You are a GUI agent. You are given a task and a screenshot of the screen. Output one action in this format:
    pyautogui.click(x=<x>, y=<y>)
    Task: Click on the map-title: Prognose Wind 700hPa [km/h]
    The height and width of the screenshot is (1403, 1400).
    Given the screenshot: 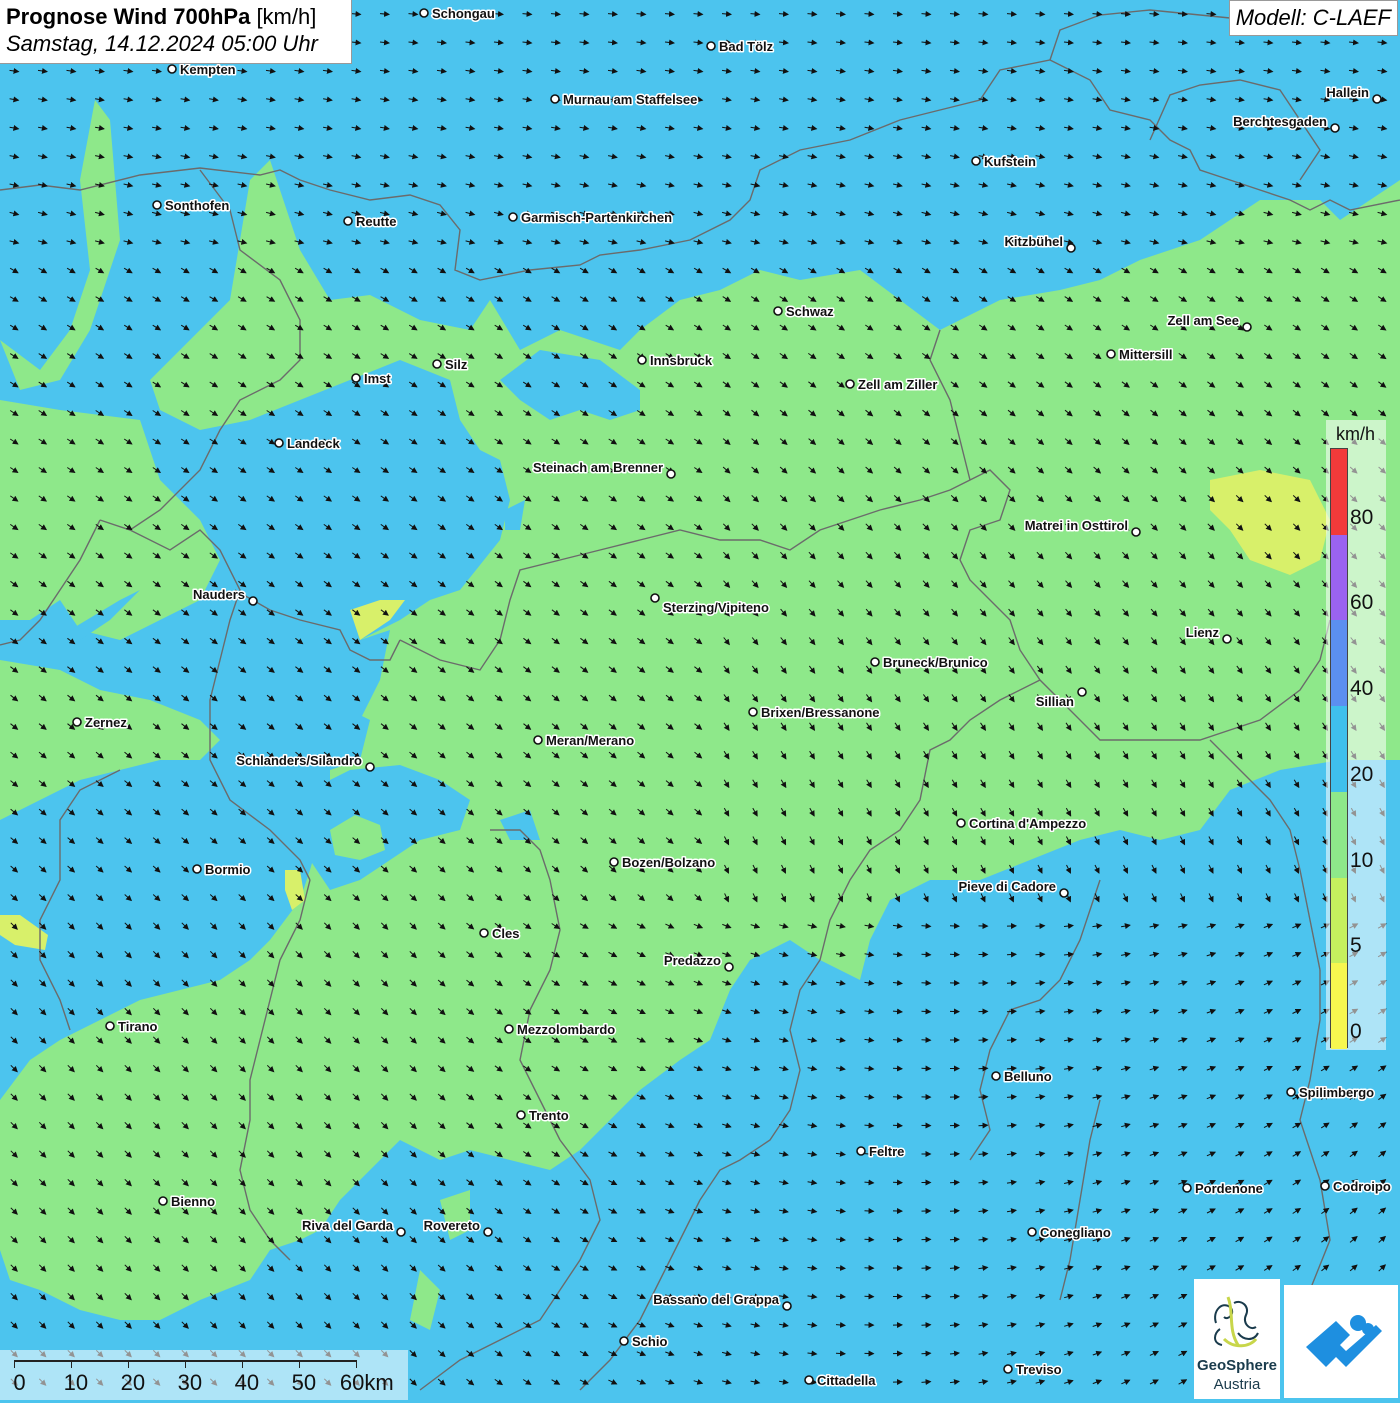 What is the action you would take?
    pyautogui.click(x=175, y=17)
    